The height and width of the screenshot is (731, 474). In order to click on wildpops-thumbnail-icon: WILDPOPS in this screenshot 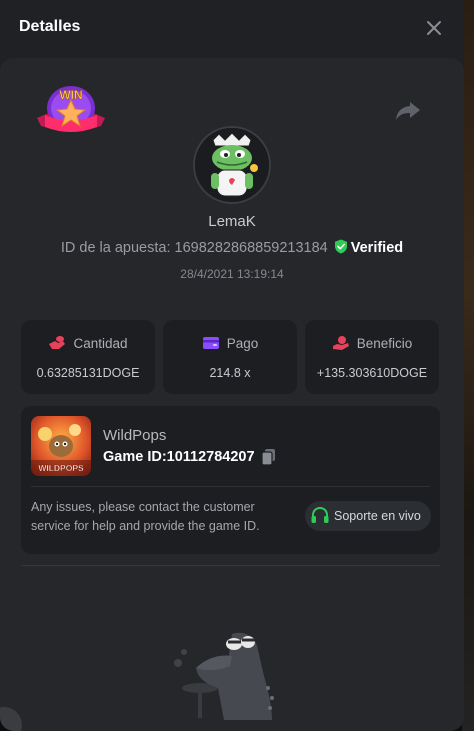, I will do `click(61, 446)`.